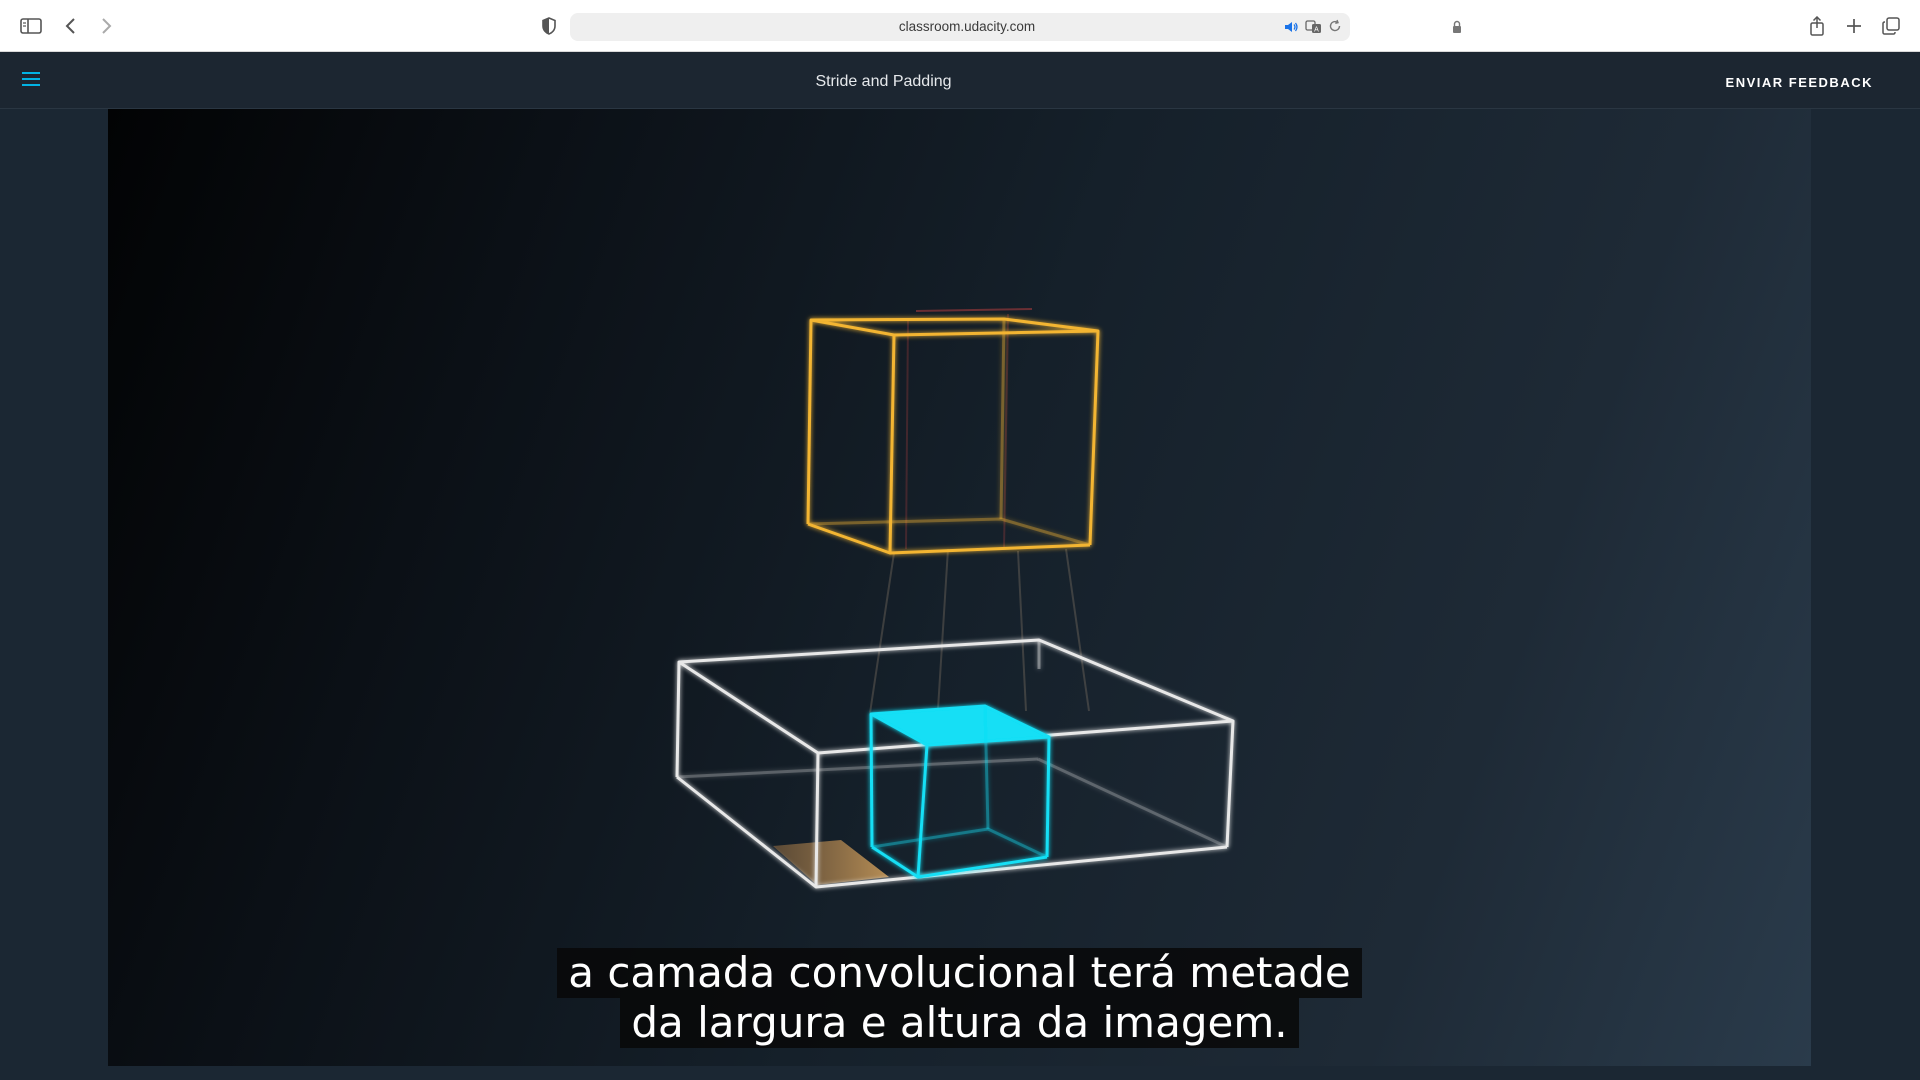  Describe the element at coordinates (1313, 27) in the screenshot. I see `translate-icon: A` at that location.